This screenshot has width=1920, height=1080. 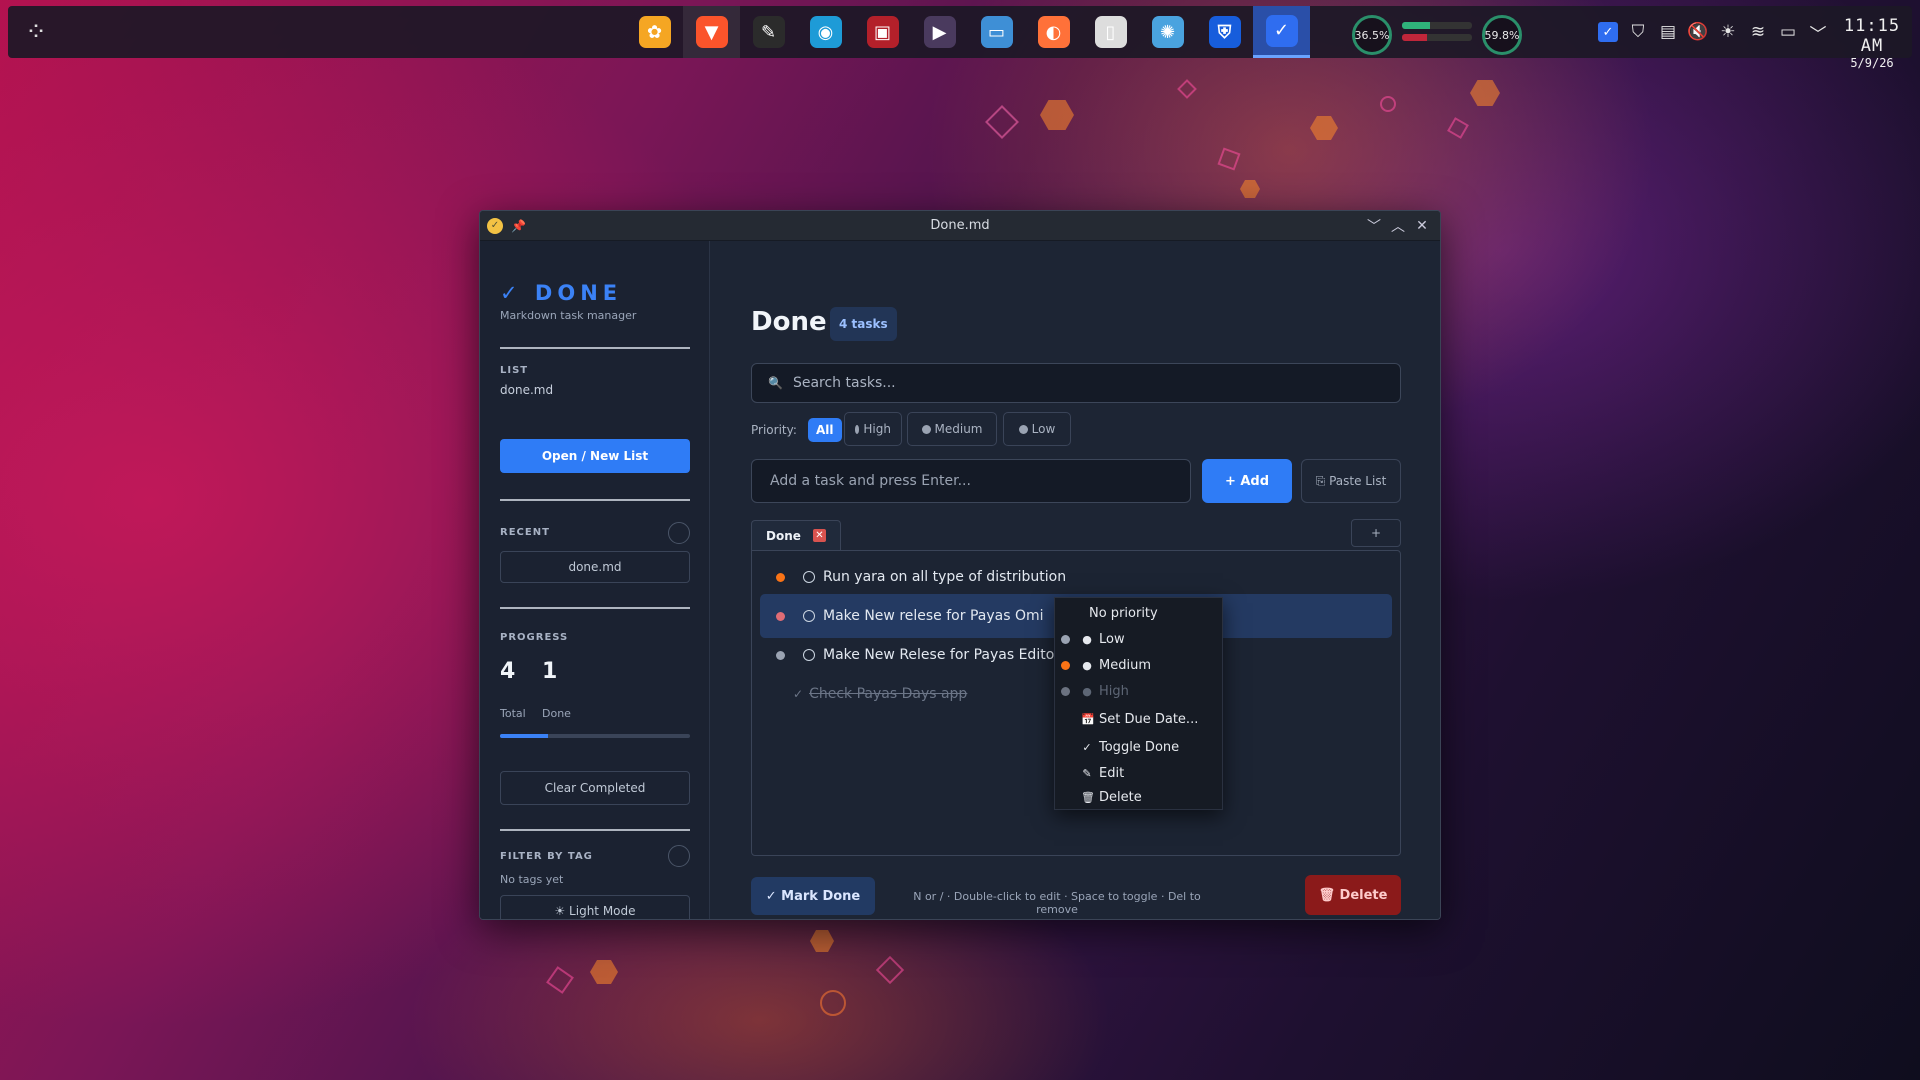 What do you see at coordinates (1224, 32) in the screenshot?
I see `taskbar-app-bitwarden: ⛨` at bounding box center [1224, 32].